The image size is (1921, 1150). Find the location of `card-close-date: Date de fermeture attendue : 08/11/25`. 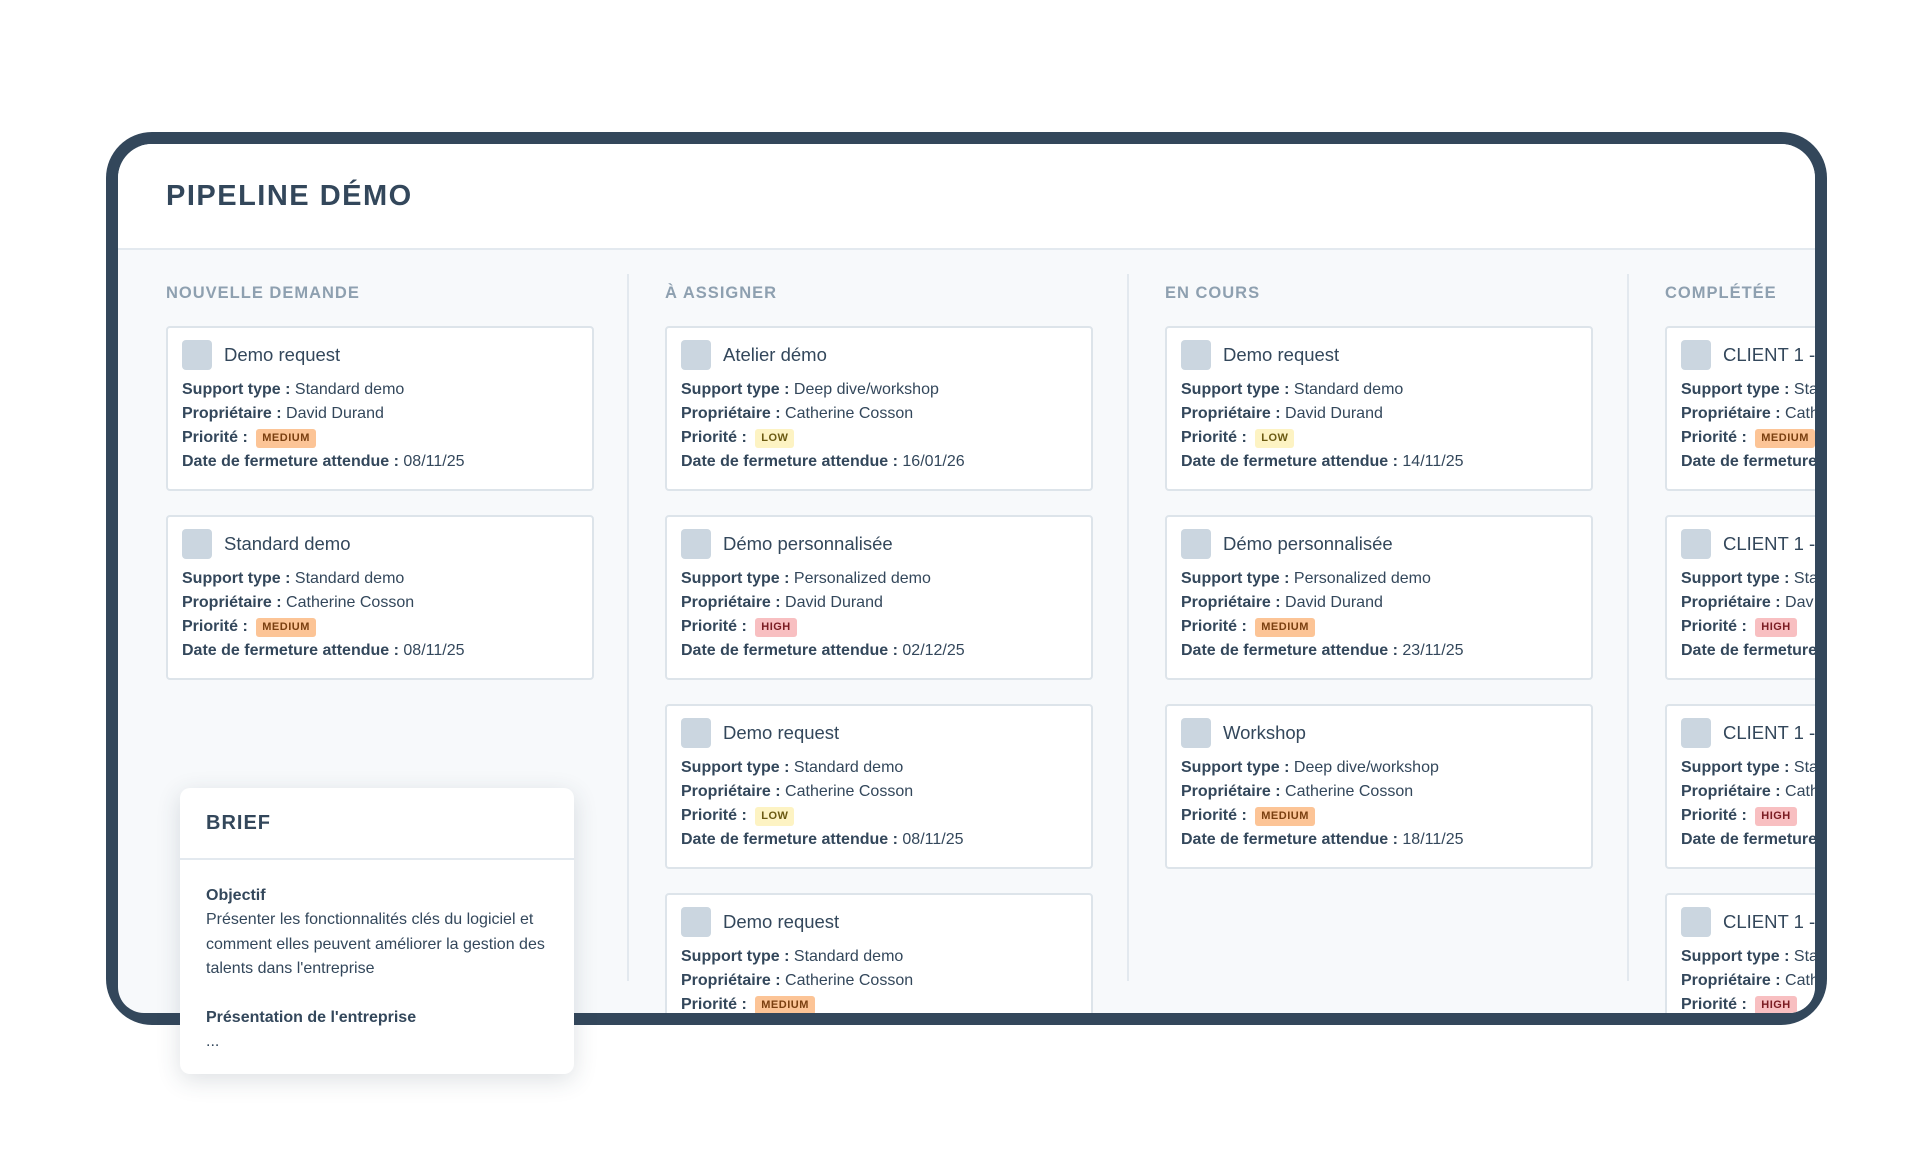

card-close-date: Date de fermeture attendue : 08/11/25 is located at coordinates (380, 651).